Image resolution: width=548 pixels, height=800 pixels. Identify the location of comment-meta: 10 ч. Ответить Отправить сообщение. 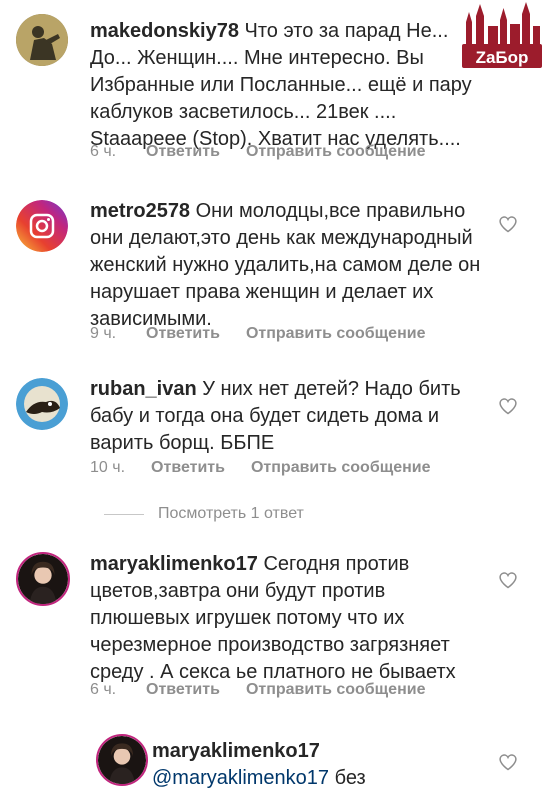
(260, 468).